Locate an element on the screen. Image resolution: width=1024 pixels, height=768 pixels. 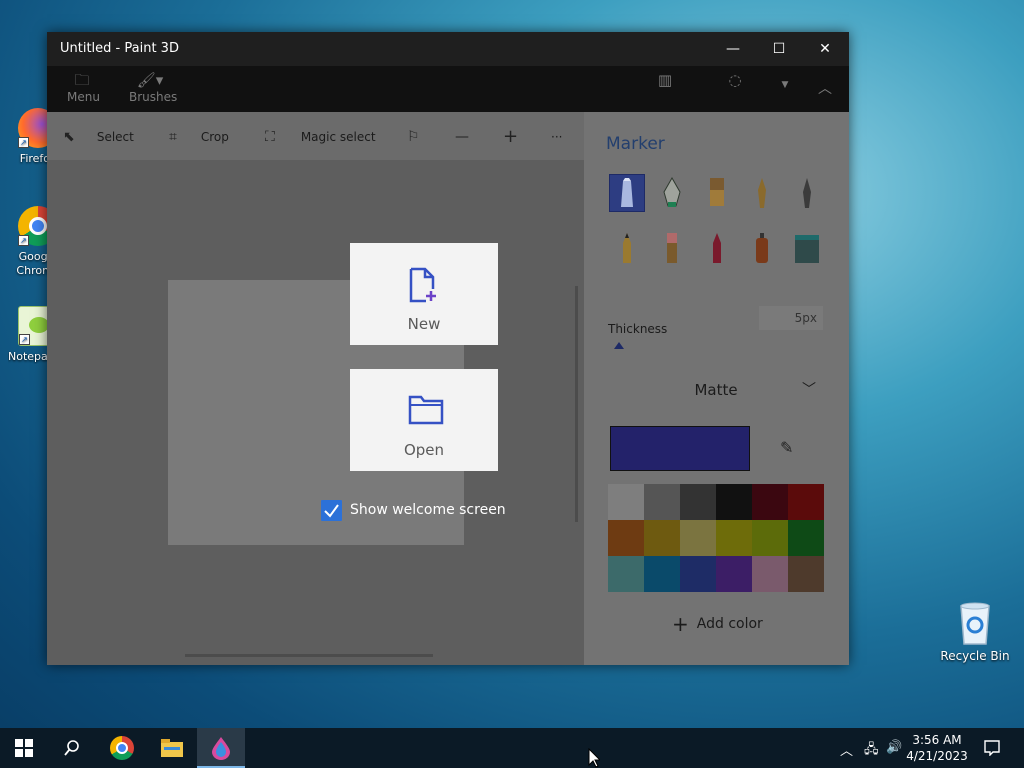
color-palette is located at coordinates (716, 538).